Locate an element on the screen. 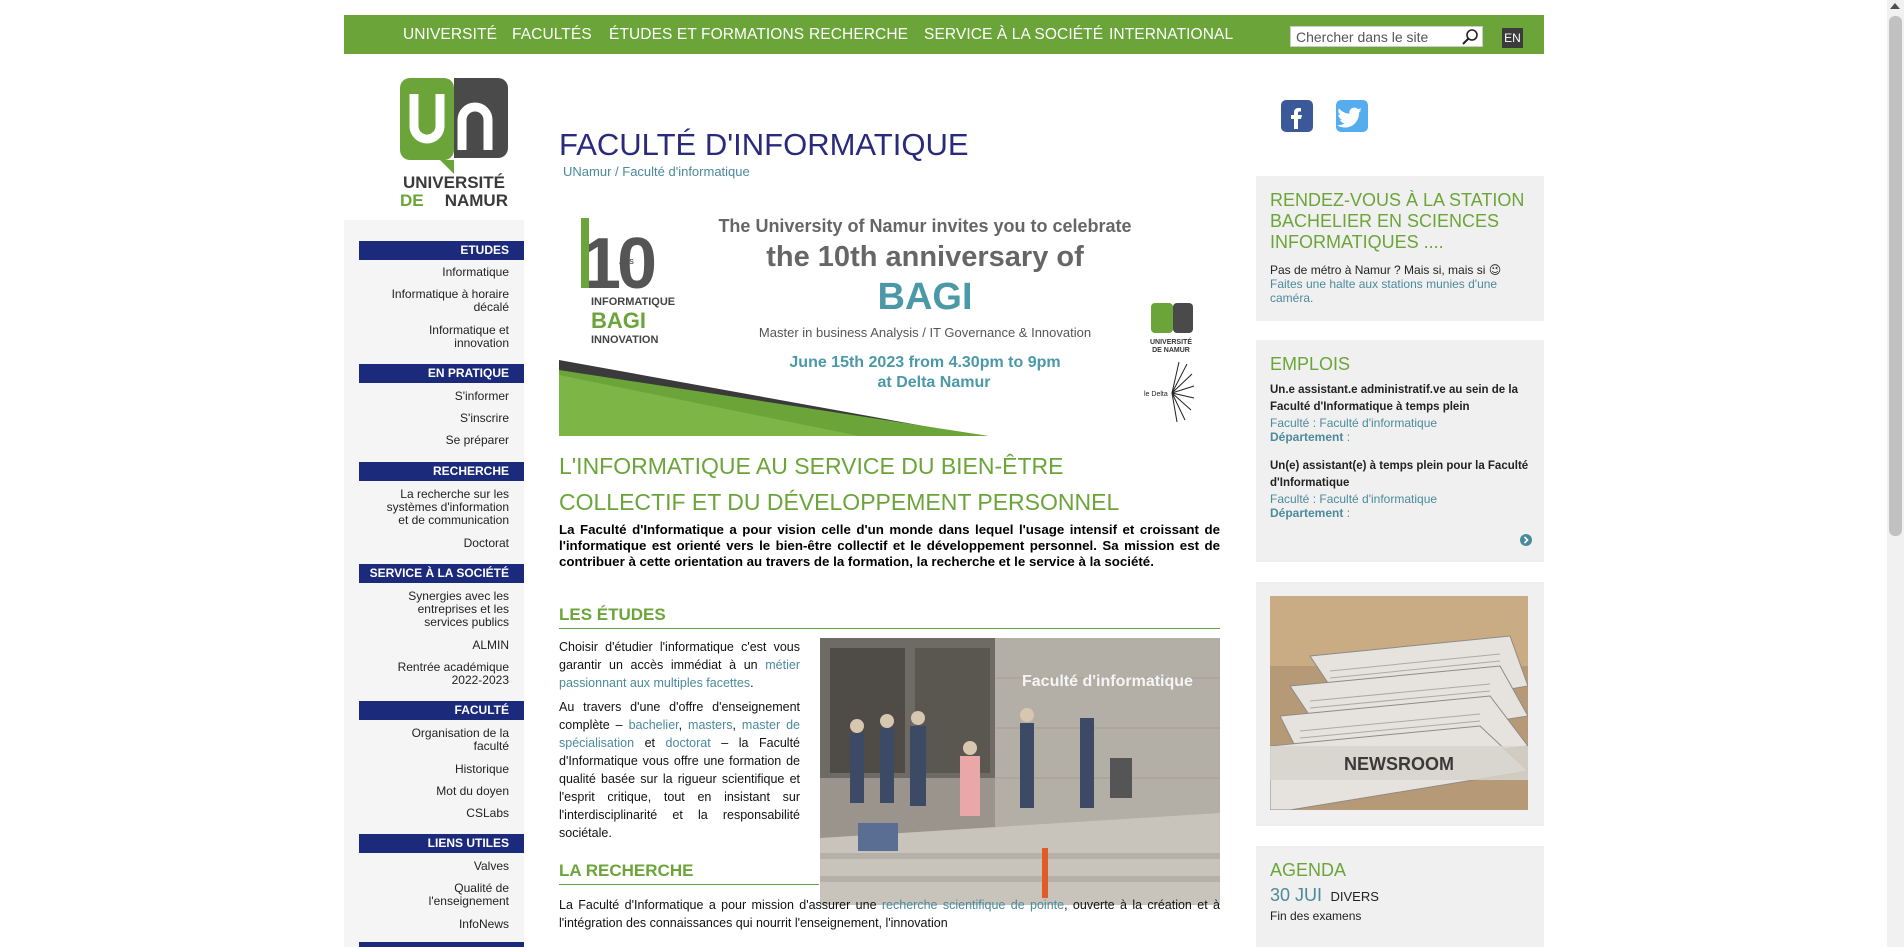  facebook-icon is located at coordinates (1297, 116).